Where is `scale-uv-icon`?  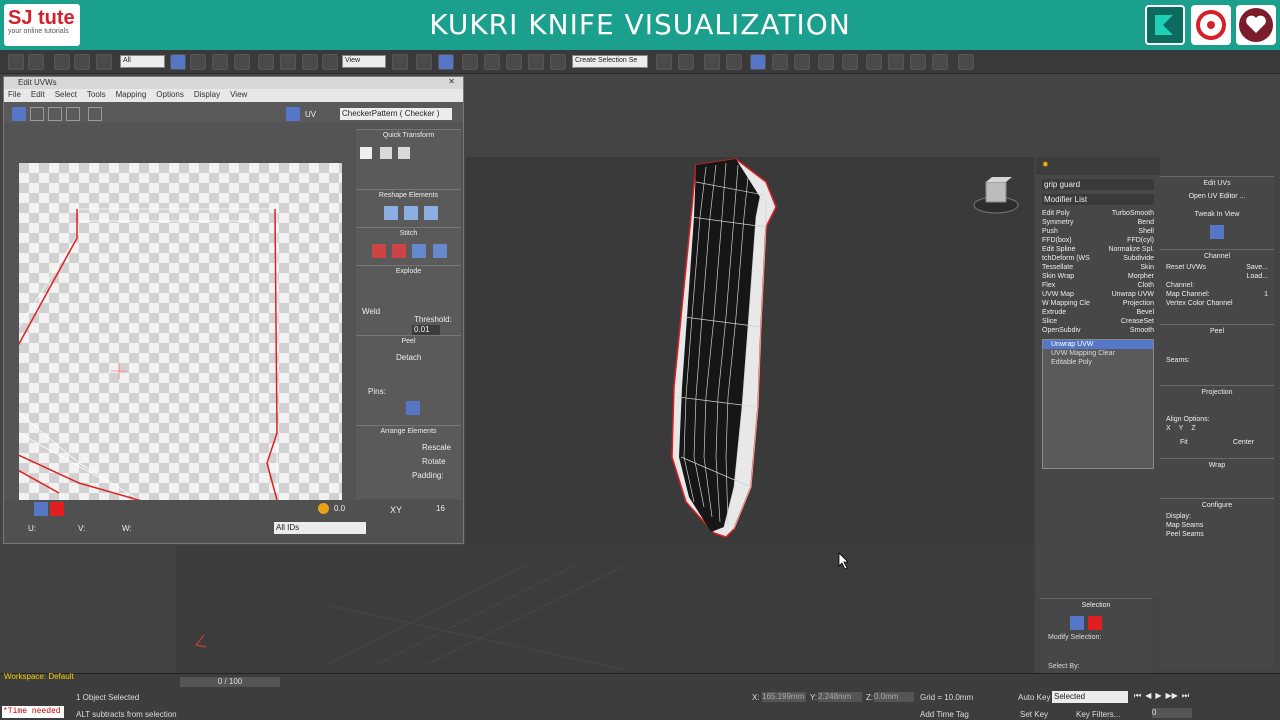 scale-uv-icon is located at coordinates (55, 114).